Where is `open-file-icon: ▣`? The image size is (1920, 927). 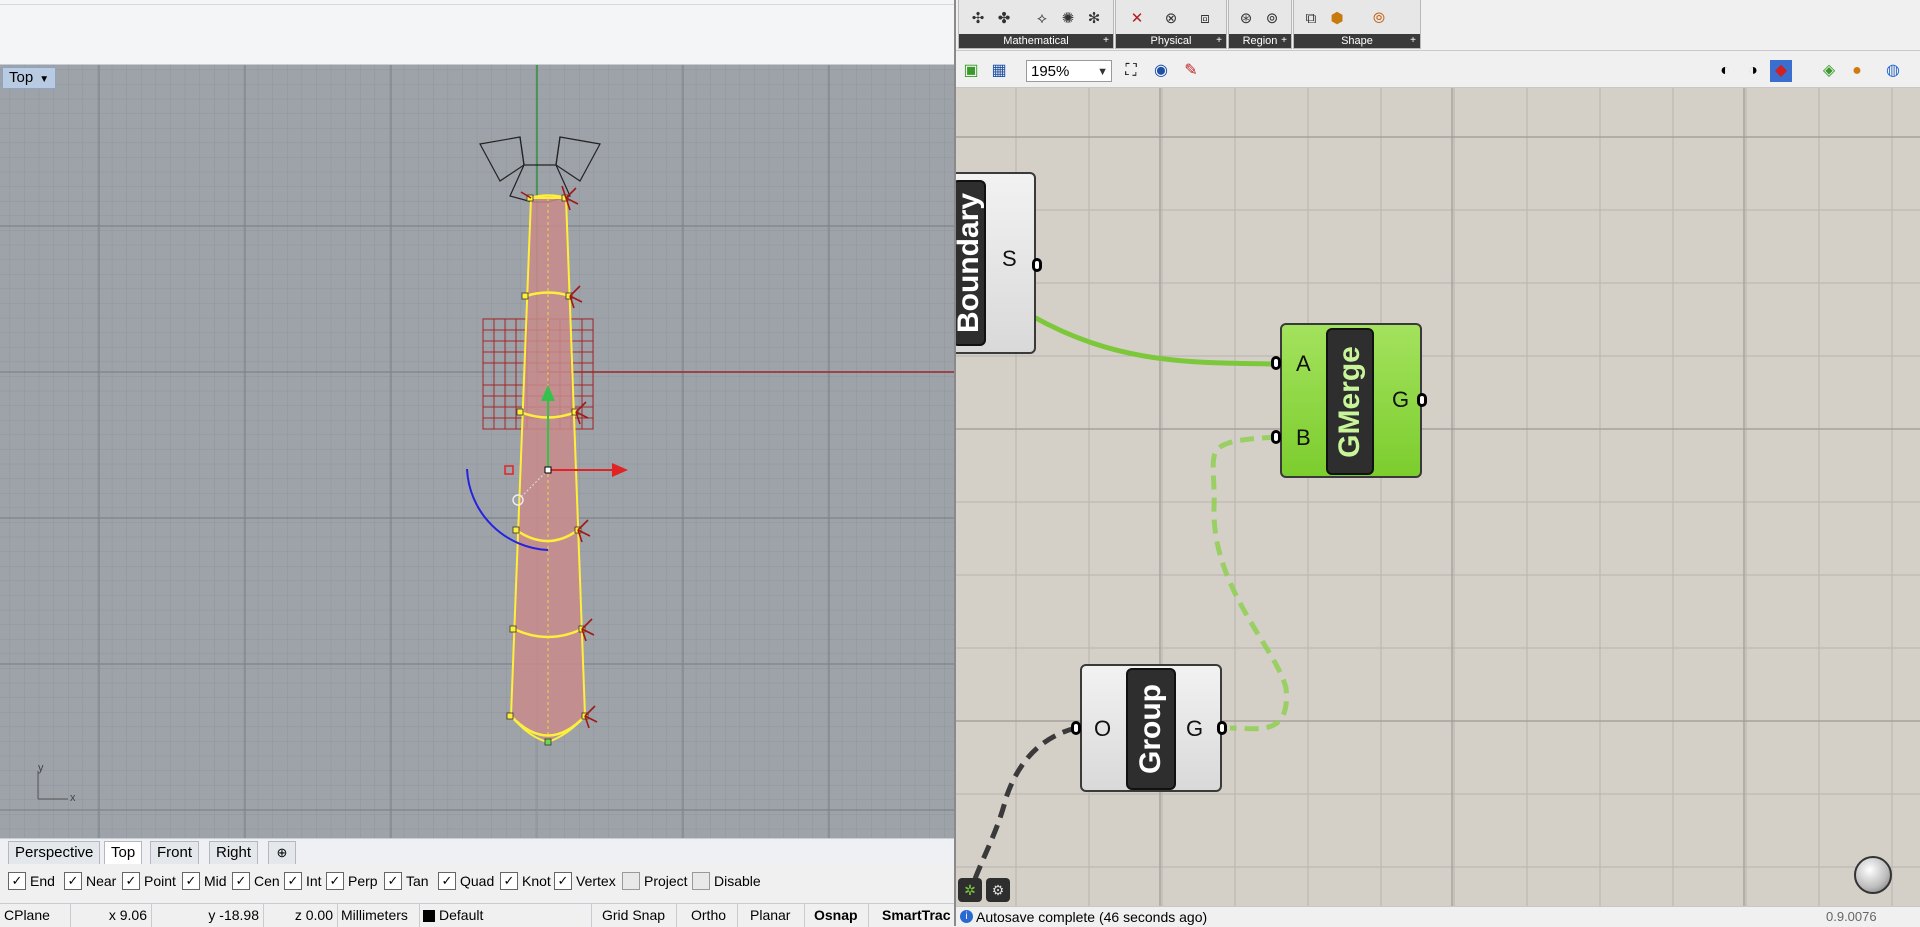 open-file-icon: ▣ is located at coordinates (971, 71).